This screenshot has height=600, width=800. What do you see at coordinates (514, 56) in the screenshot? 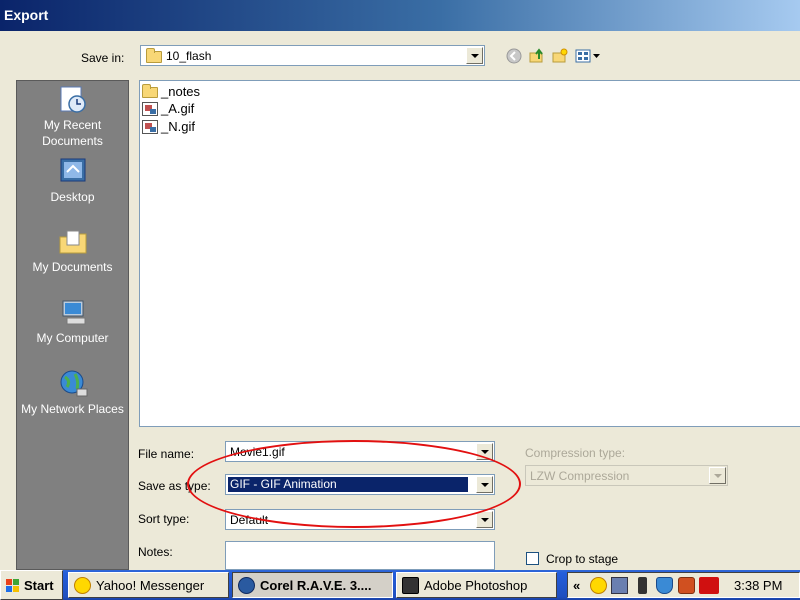
I see `back-icon` at bounding box center [514, 56].